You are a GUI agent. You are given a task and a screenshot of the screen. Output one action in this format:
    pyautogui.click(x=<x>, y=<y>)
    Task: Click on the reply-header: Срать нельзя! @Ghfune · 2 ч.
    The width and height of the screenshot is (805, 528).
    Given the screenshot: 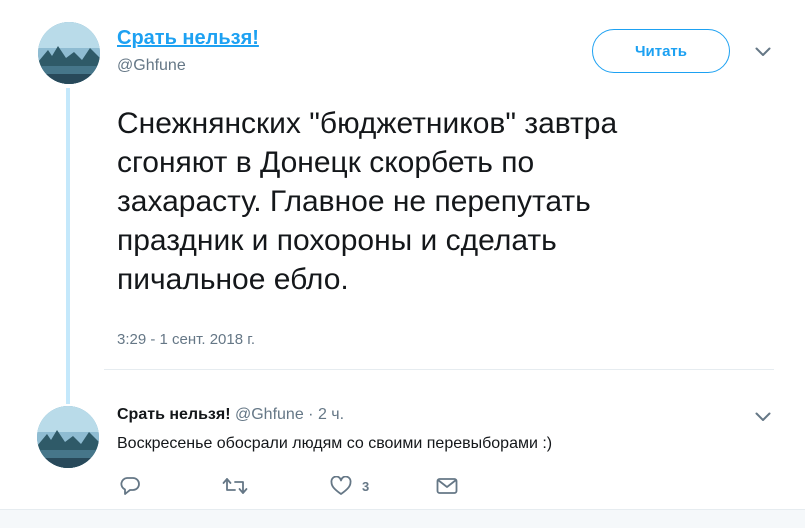 What is the action you would take?
    pyautogui.click(x=230, y=415)
    